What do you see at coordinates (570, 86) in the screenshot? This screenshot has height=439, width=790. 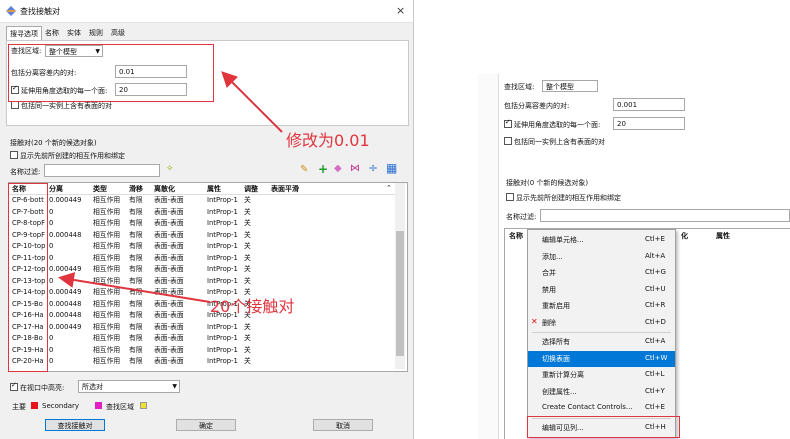 I see `r-search-domain-select: 整个模型` at bounding box center [570, 86].